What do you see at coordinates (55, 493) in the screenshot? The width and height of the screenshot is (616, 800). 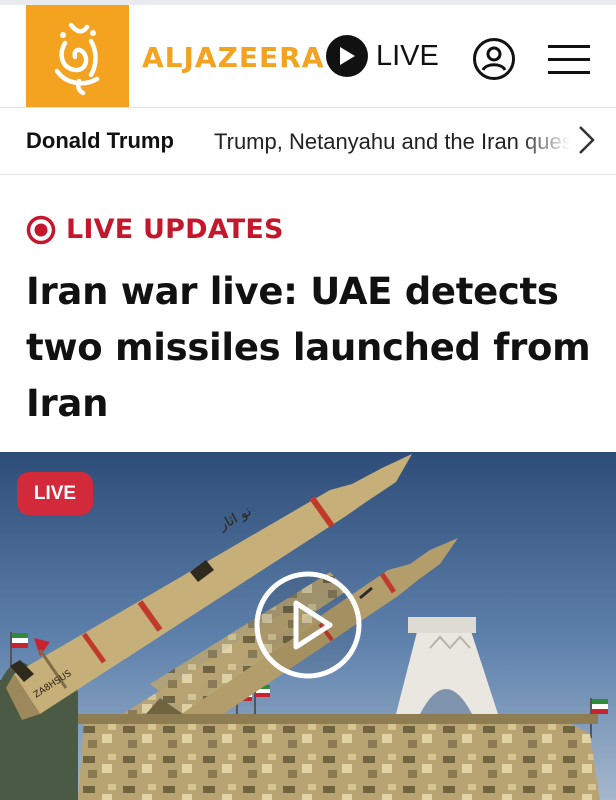 I see `live-badge: LIVE` at bounding box center [55, 493].